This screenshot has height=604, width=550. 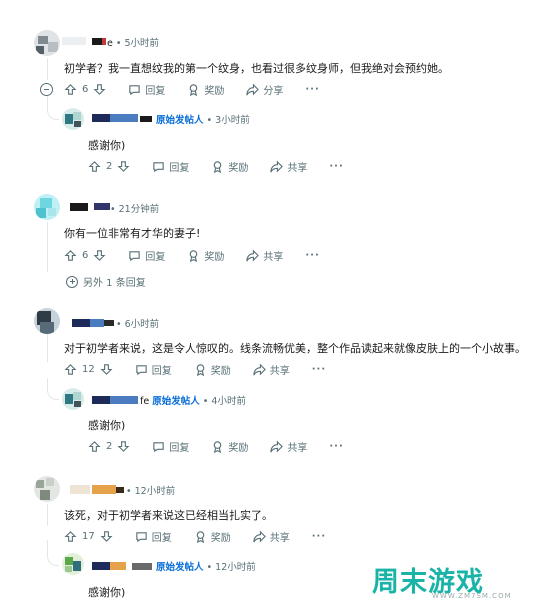 I want to click on expand-icon, so click(x=72, y=281).